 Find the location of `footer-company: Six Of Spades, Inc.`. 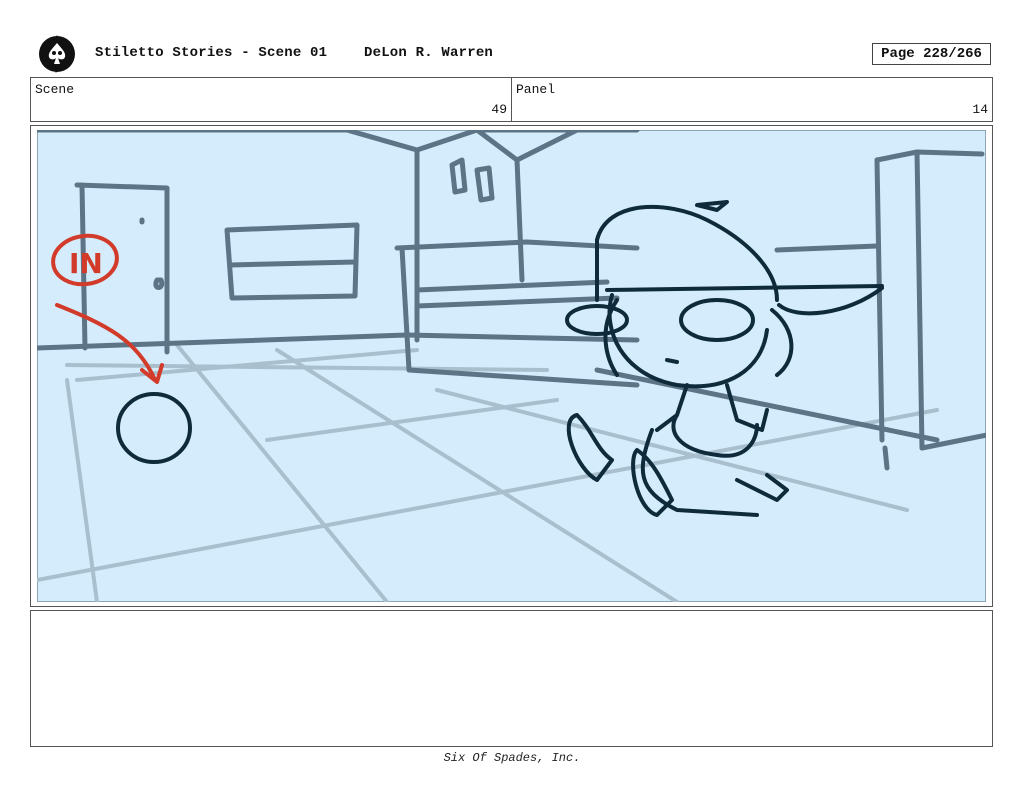

footer-company: Six Of Spades, Inc. is located at coordinates (512, 758).